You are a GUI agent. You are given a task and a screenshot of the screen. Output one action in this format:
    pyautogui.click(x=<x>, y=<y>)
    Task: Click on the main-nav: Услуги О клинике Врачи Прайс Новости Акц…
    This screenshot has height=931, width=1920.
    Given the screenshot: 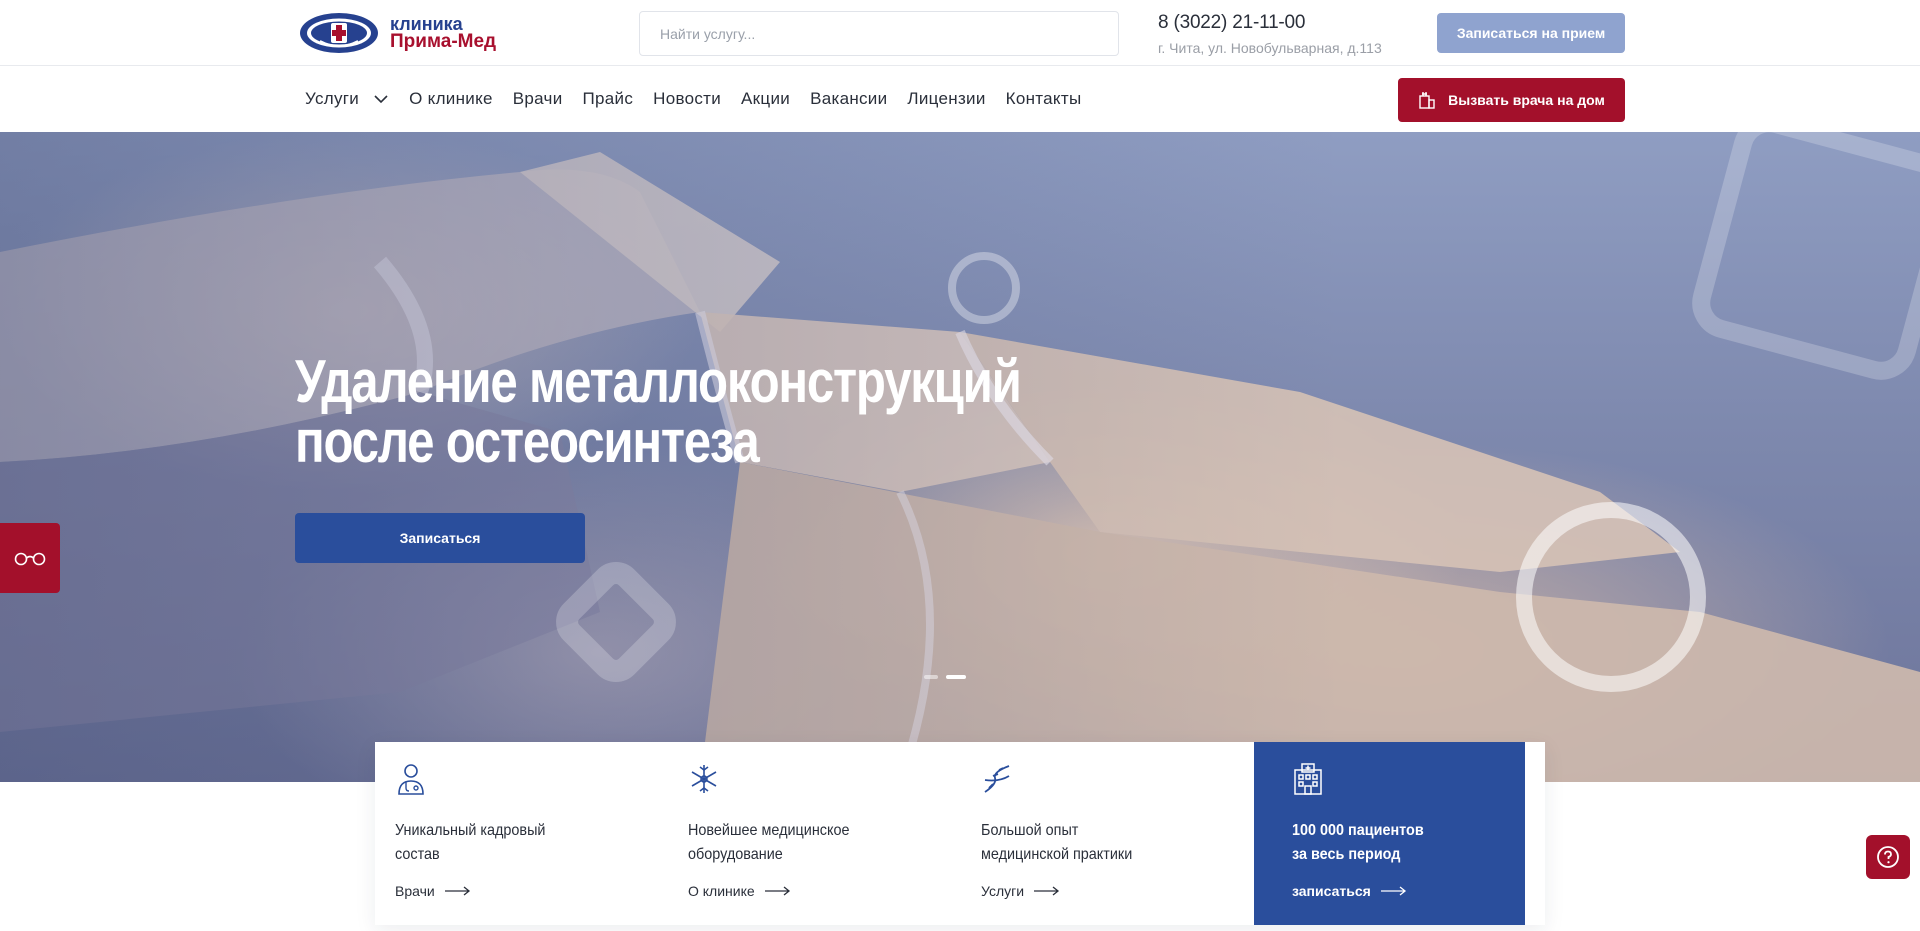 What is the action you would take?
    pyautogui.click(x=703, y=99)
    